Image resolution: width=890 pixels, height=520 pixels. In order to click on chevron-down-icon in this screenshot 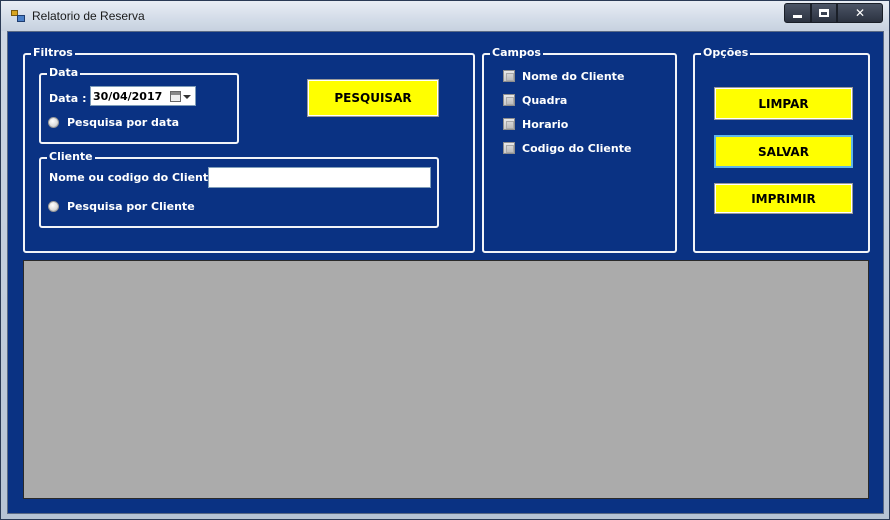, I will do `click(187, 97)`.